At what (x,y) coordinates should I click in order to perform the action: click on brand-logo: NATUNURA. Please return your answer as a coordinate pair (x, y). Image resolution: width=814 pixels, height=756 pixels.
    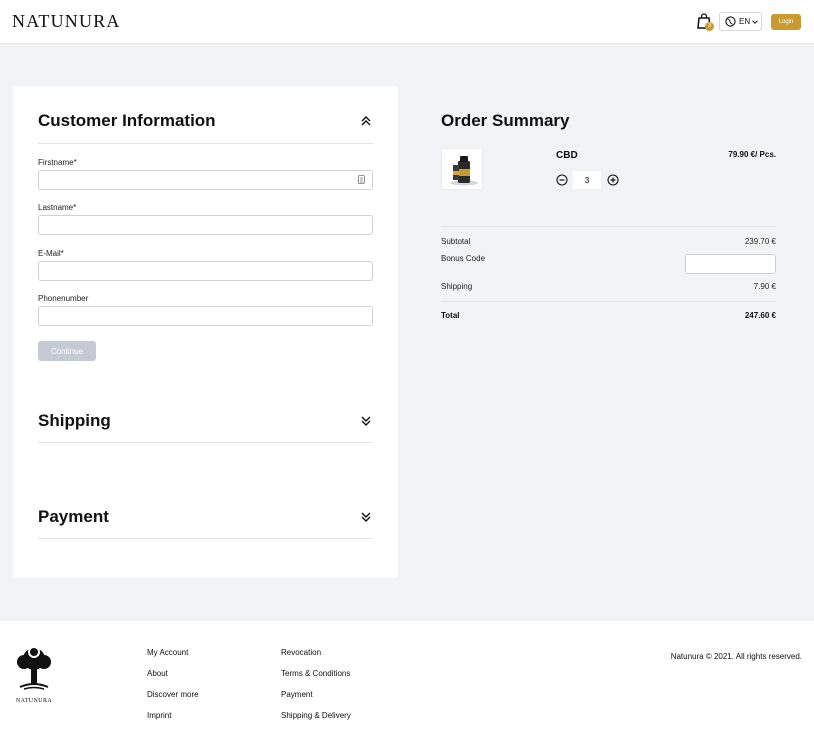
    Looking at the image, I should click on (66, 21).